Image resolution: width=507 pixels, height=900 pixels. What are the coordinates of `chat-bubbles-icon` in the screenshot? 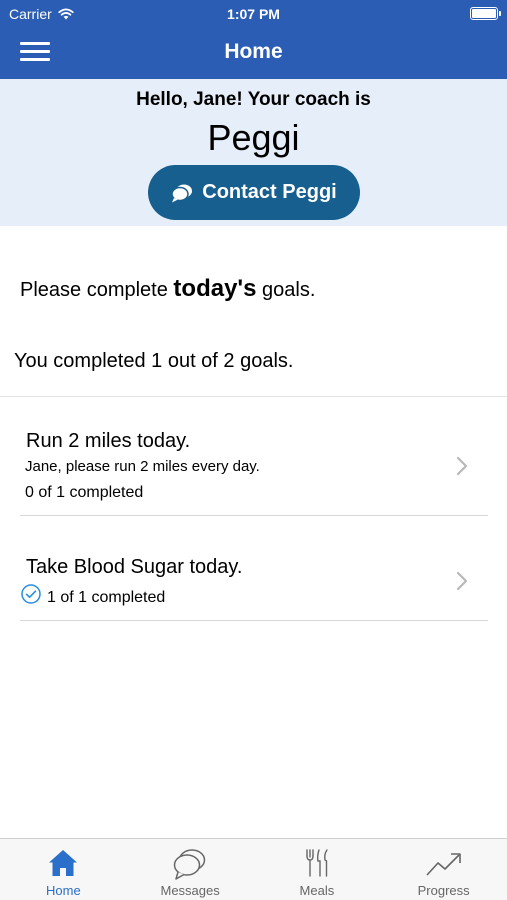 It's located at (182, 193).